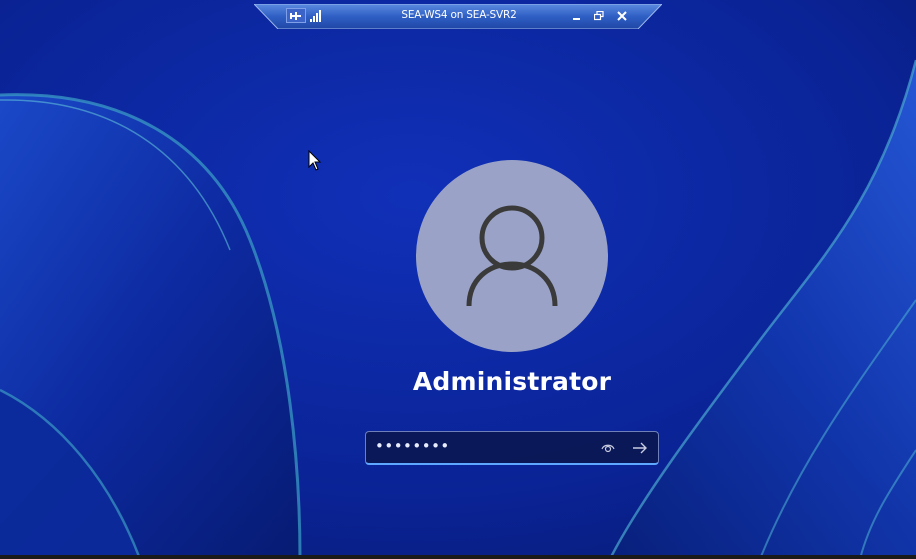  I want to click on password-value: ••••••••, so click(412, 446).